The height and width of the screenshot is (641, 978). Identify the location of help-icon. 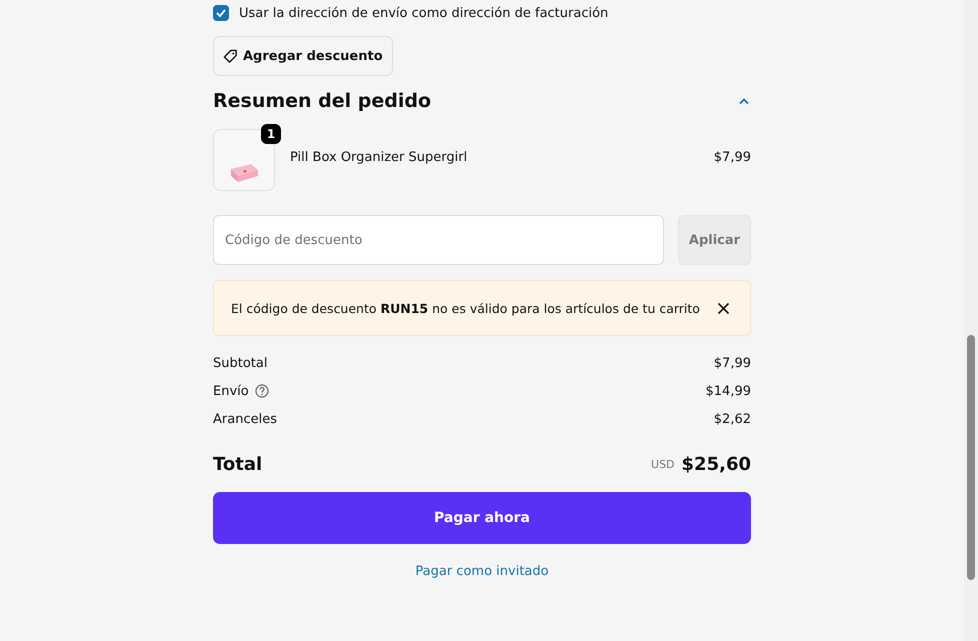
(261, 391).